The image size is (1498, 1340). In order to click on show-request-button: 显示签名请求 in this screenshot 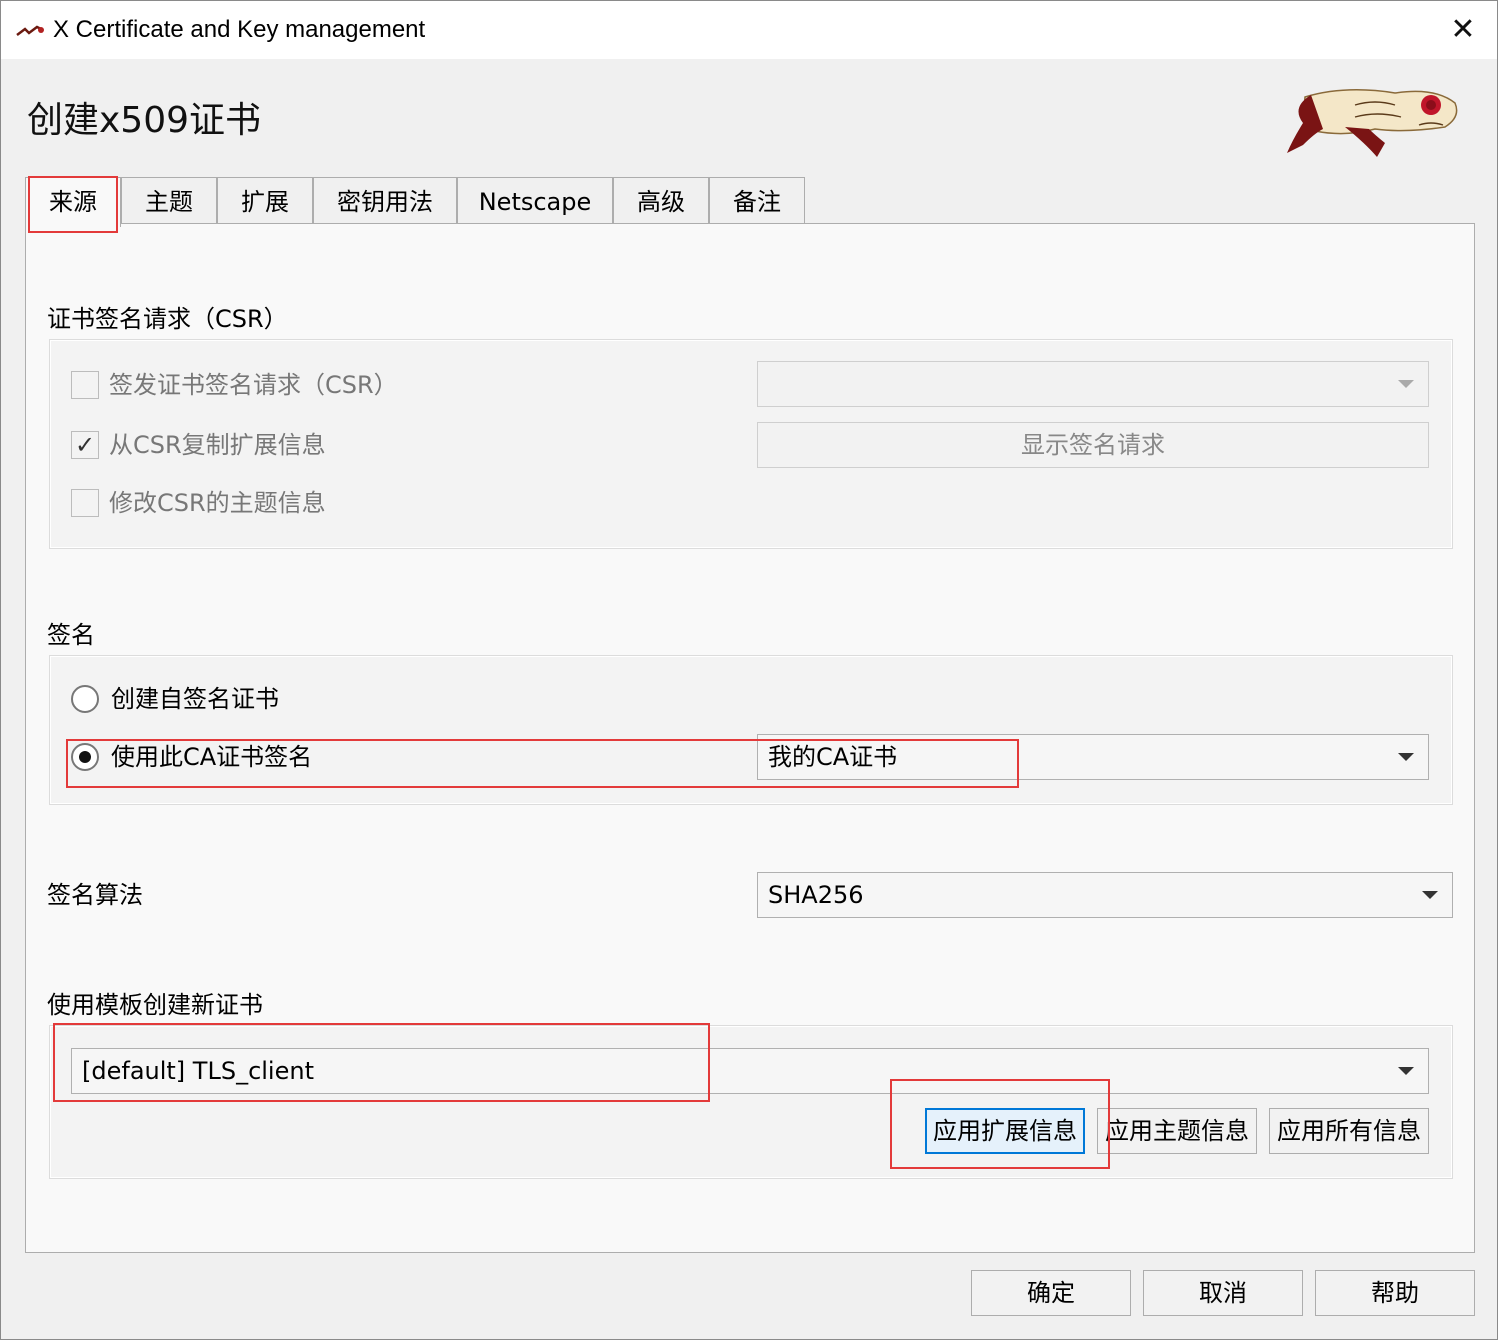, I will do `click(1093, 445)`.